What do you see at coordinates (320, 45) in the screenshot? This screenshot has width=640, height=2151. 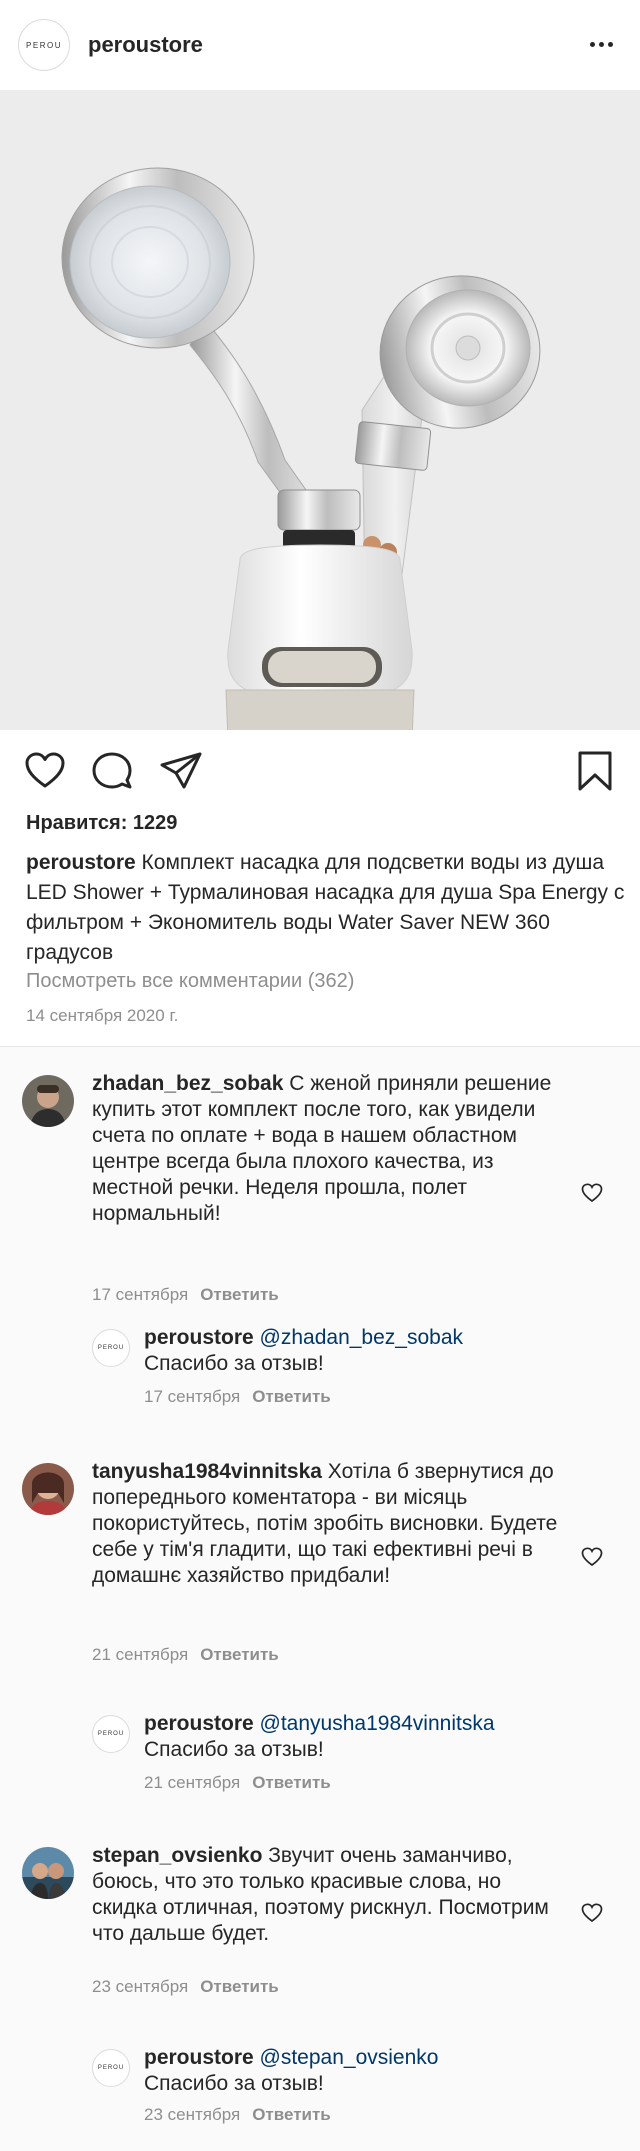 I see `post-header: PEROU peroustore` at bounding box center [320, 45].